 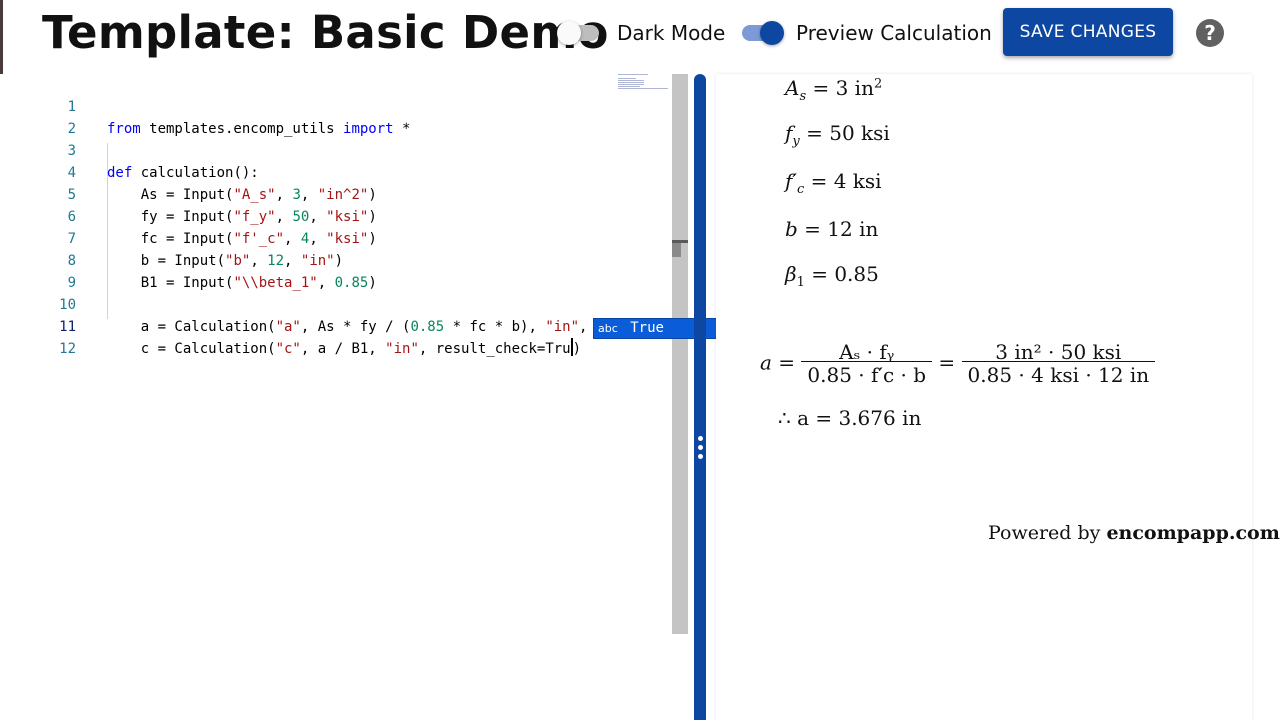 I want to click on input-As: As = 3 in2, so click(x=834, y=90).